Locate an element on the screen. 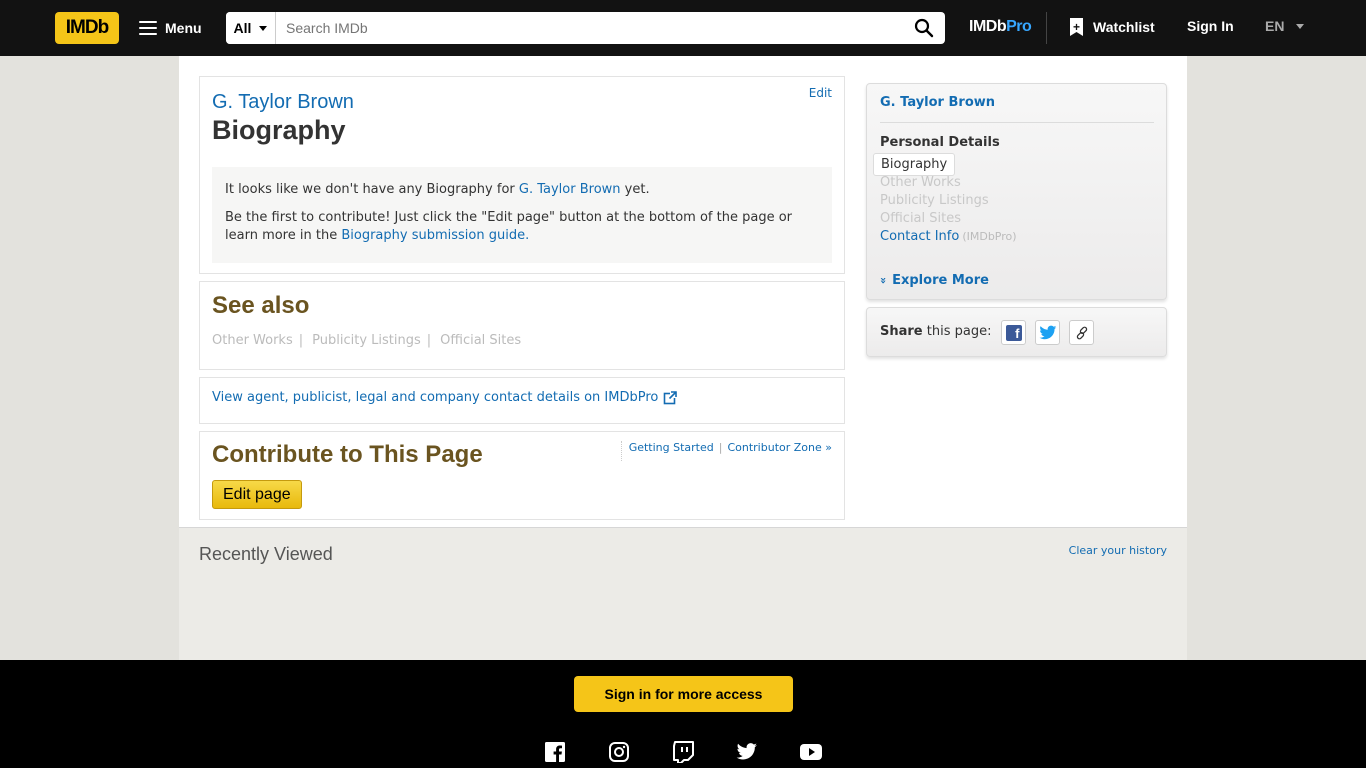 The image size is (1366, 768). guide-period: . is located at coordinates (527, 235).